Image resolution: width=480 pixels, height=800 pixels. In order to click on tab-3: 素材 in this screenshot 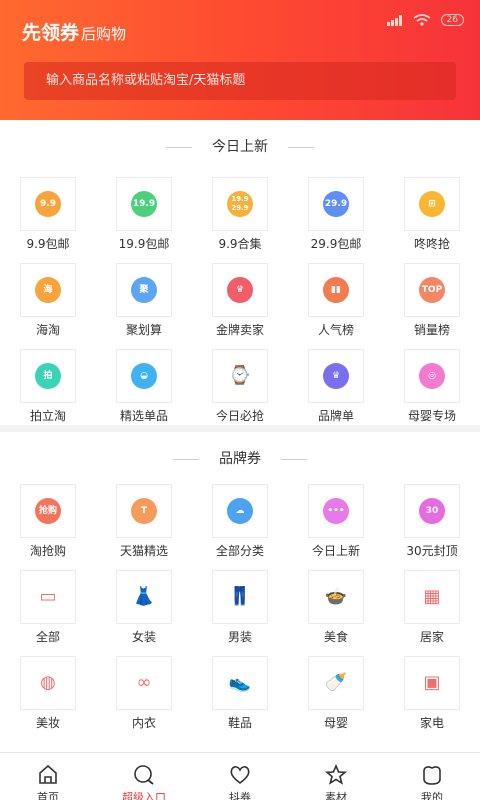, I will do `click(336, 776)`.